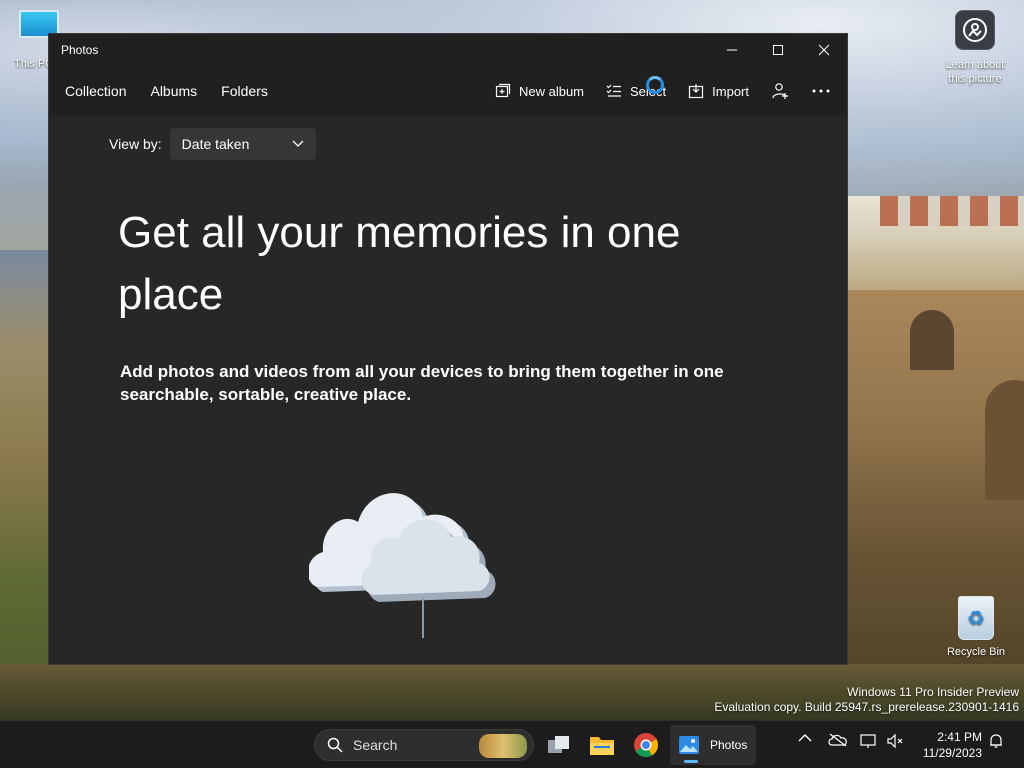  I want to click on photos-taskbar-button: Photos, so click(713, 745).